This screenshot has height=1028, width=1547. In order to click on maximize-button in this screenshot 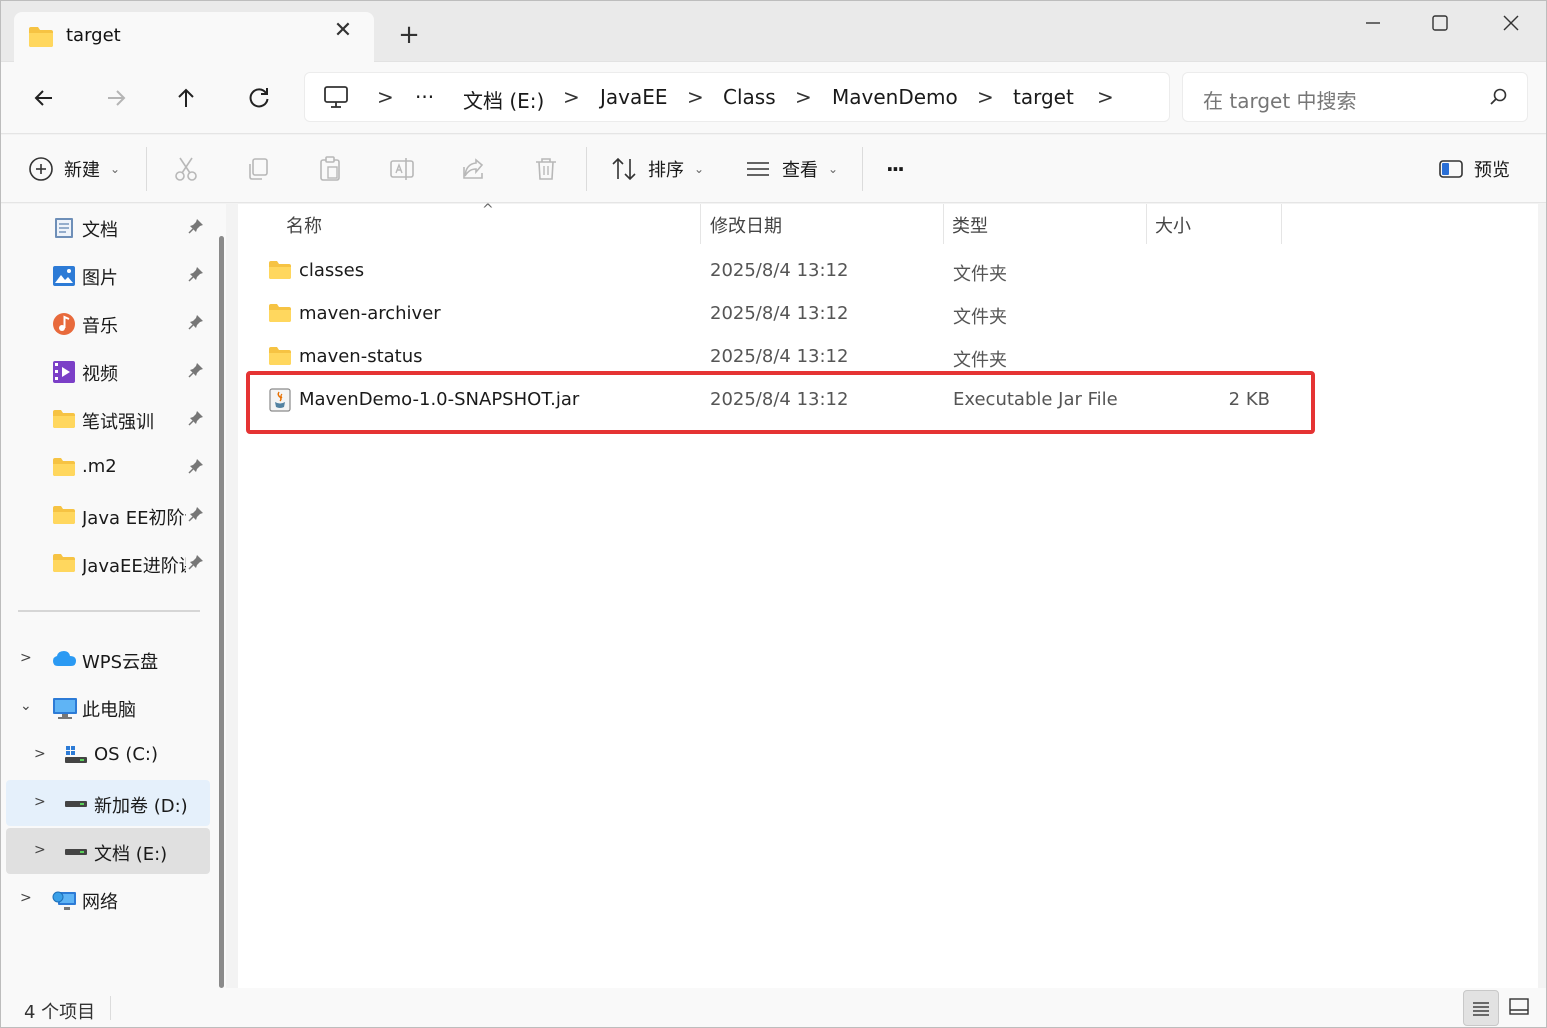, I will do `click(1440, 23)`.